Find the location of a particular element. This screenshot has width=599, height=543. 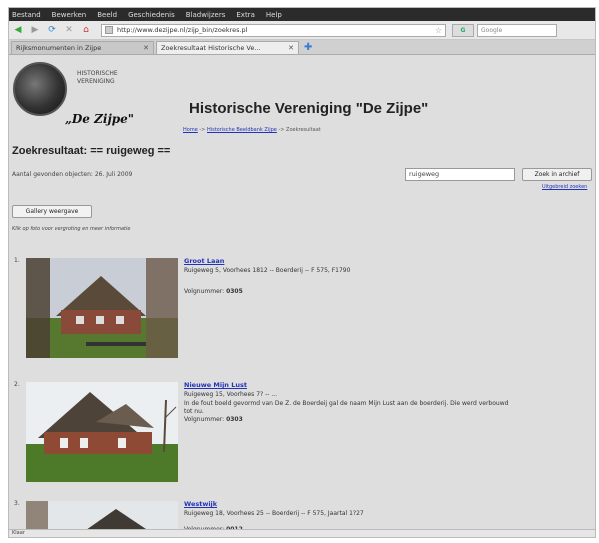

back-icon: ◀ is located at coordinates (18, 30).